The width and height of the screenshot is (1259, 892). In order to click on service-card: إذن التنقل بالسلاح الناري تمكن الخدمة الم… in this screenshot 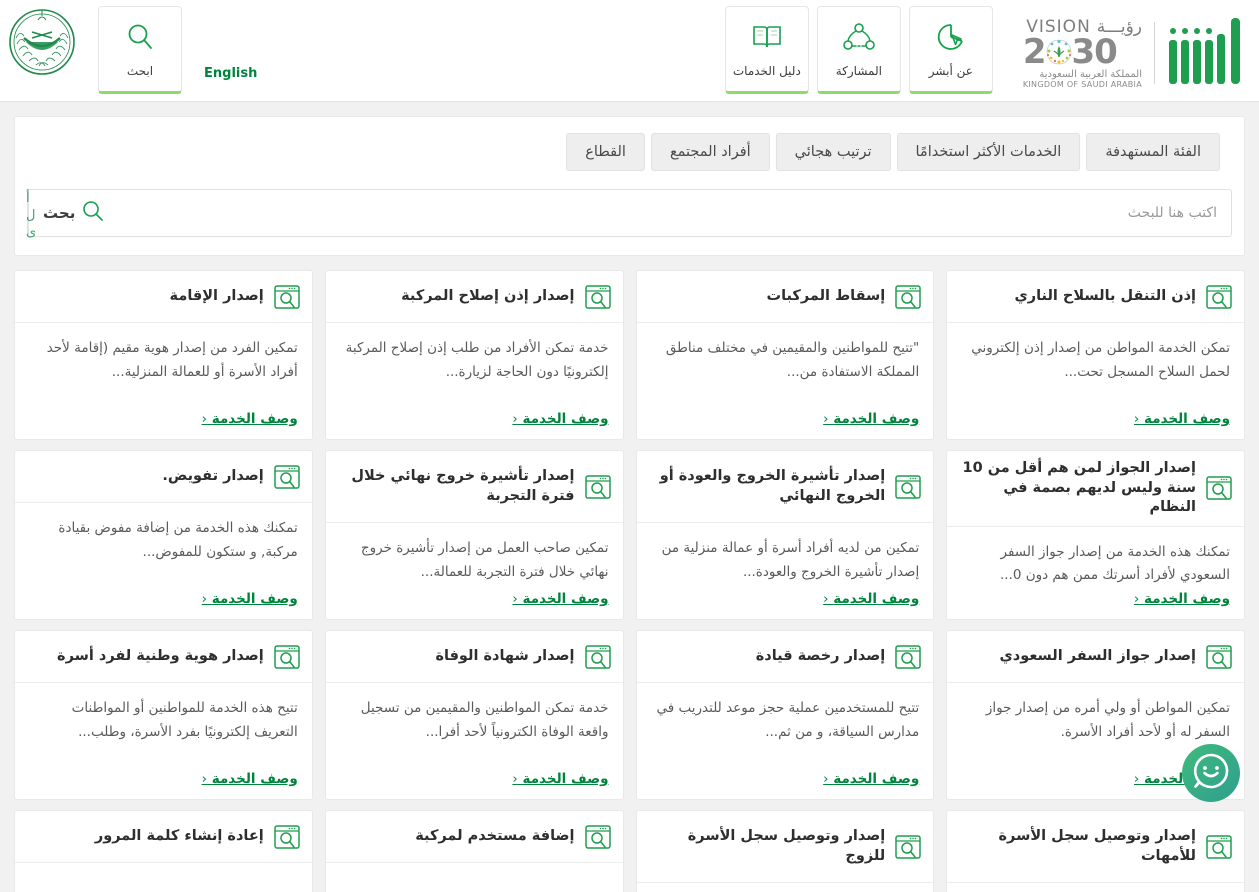, I will do `click(1095, 355)`.